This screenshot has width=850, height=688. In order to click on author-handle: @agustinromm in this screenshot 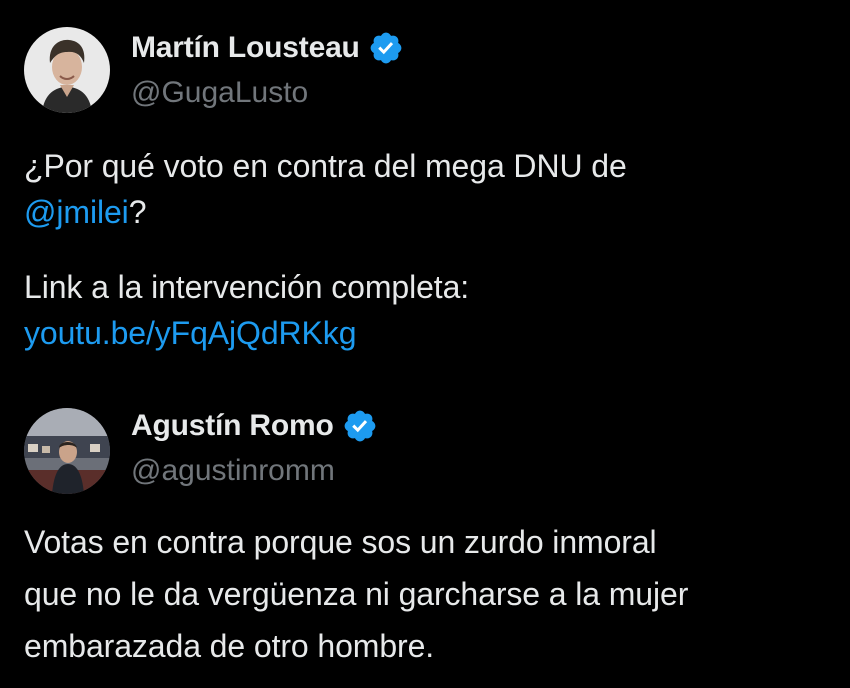, I will do `click(233, 471)`.